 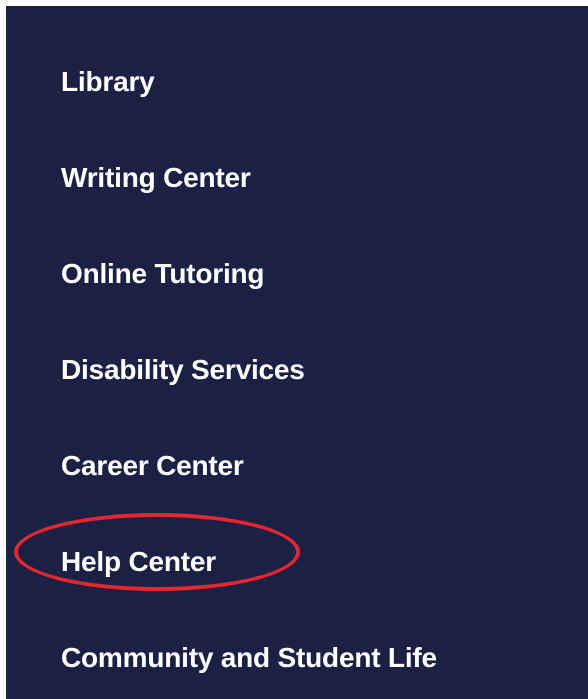 I want to click on menu-item-help-center: Help Center, so click(x=138, y=562).